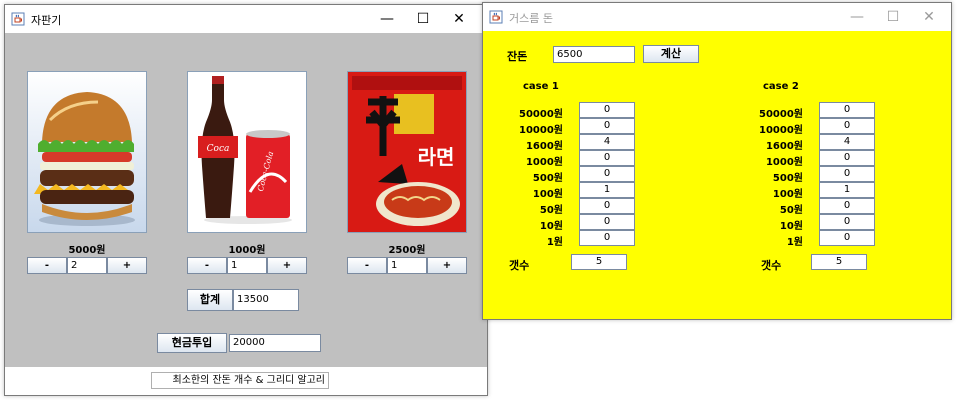  I want to click on cola-quantity-field: 1, so click(247, 265).